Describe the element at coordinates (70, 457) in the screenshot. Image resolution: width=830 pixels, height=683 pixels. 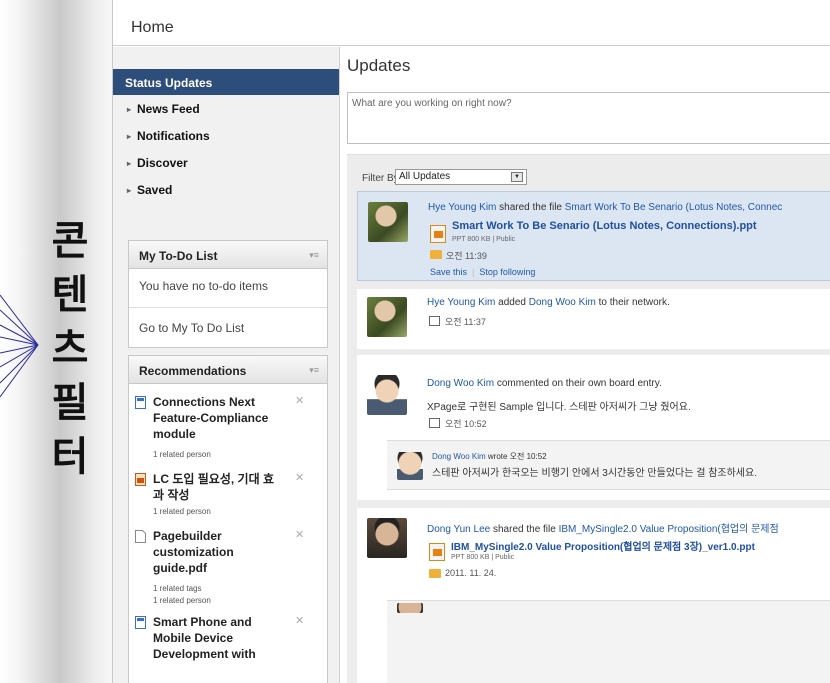
I see `caption-char: 터` at that location.